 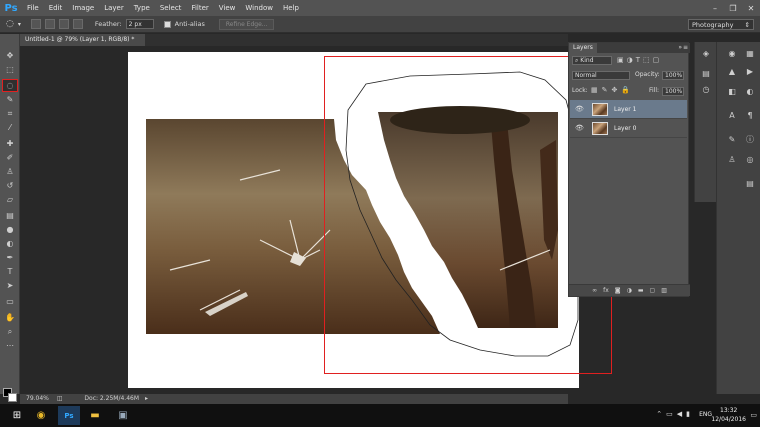 What do you see at coordinates (732, 140) in the screenshot?
I see `tool-presets-icon: ✎` at bounding box center [732, 140].